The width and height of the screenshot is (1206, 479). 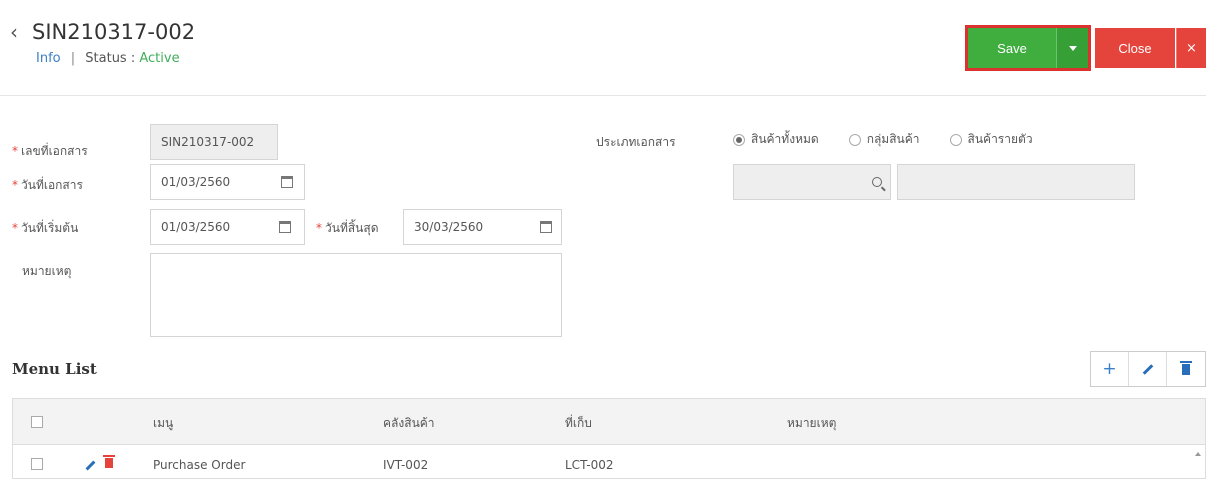 What do you see at coordinates (449, 227) in the screenshot?
I see `end-date-value: 30/03/2560` at bounding box center [449, 227].